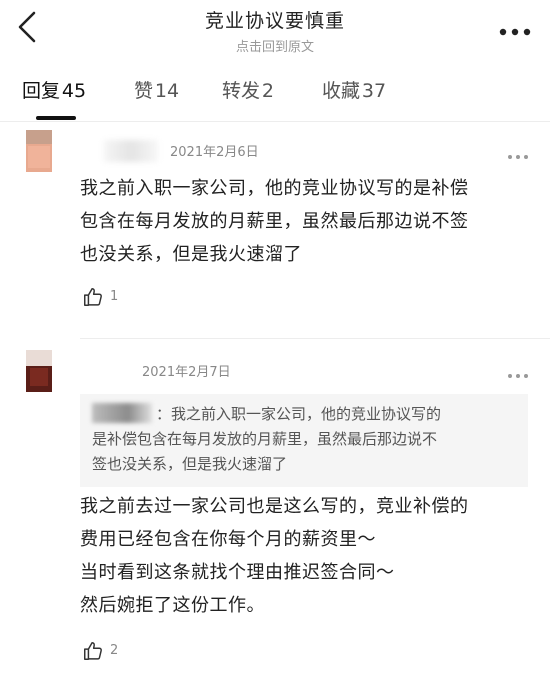 The height and width of the screenshot is (680, 550). What do you see at coordinates (214, 152) in the screenshot?
I see `comment-date: 2021年2月6日` at bounding box center [214, 152].